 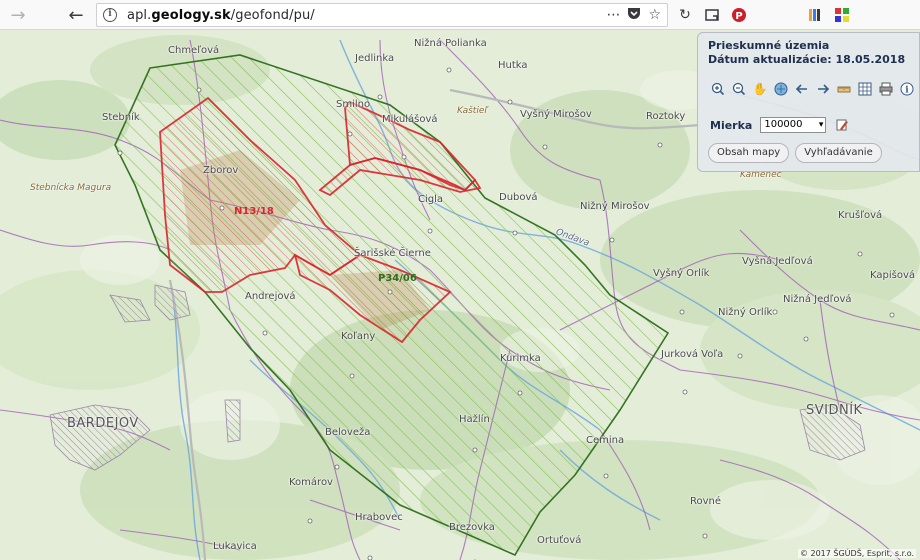 What do you see at coordinates (353, 104) in the screenshot?
I see `place-smilno: Smilno` at bounding box center [353, 104].